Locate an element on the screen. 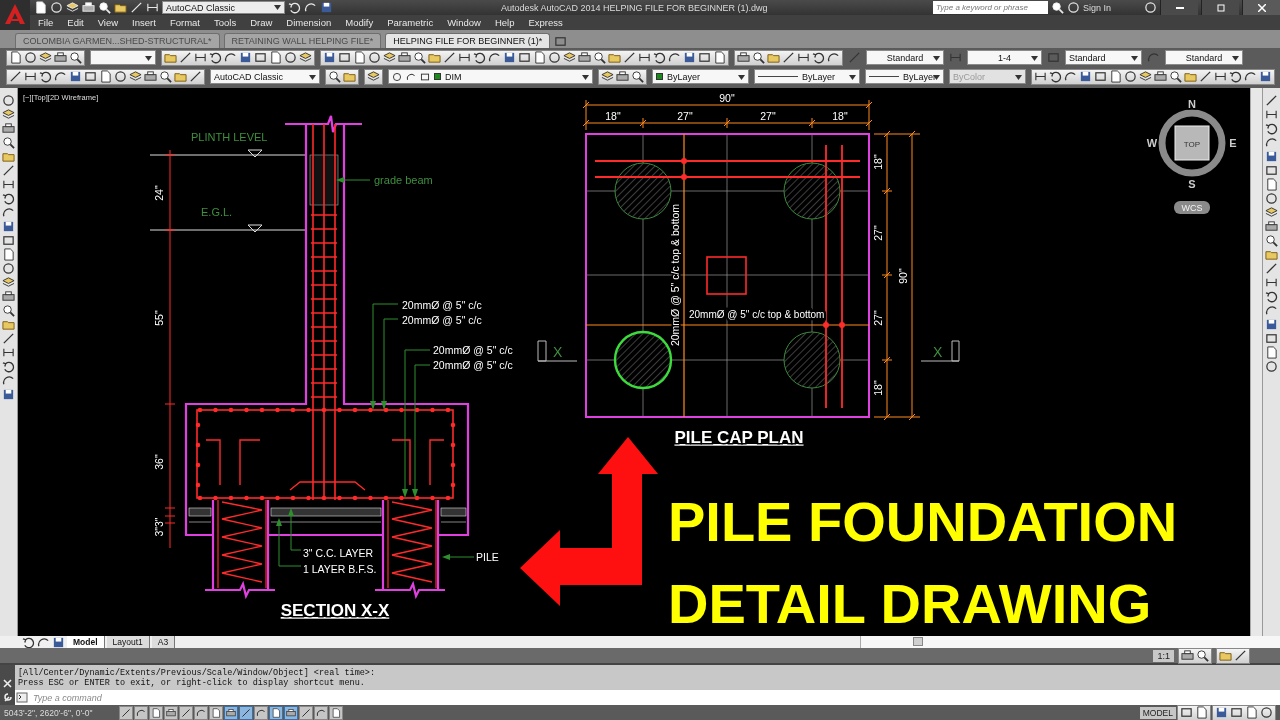 The height and width of the screenshot is (720, 1280). vertical-scrollbar is located at coordinates (1256, 362).